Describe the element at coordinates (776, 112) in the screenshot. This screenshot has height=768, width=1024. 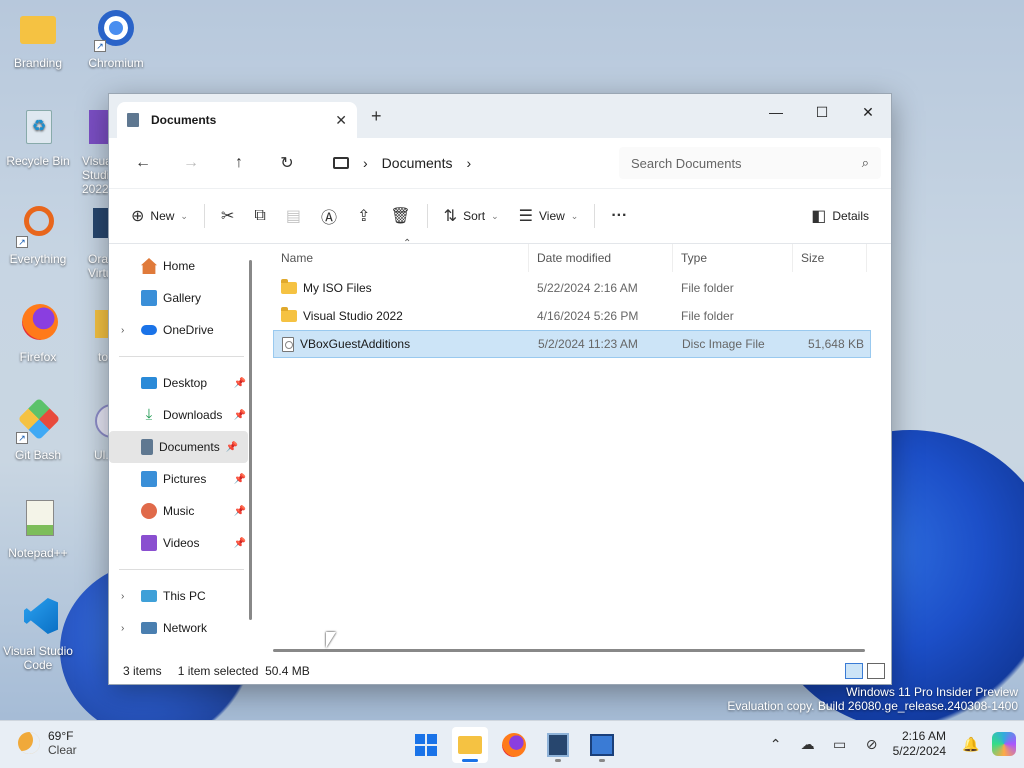
I see `minimize-button: —` at that location.